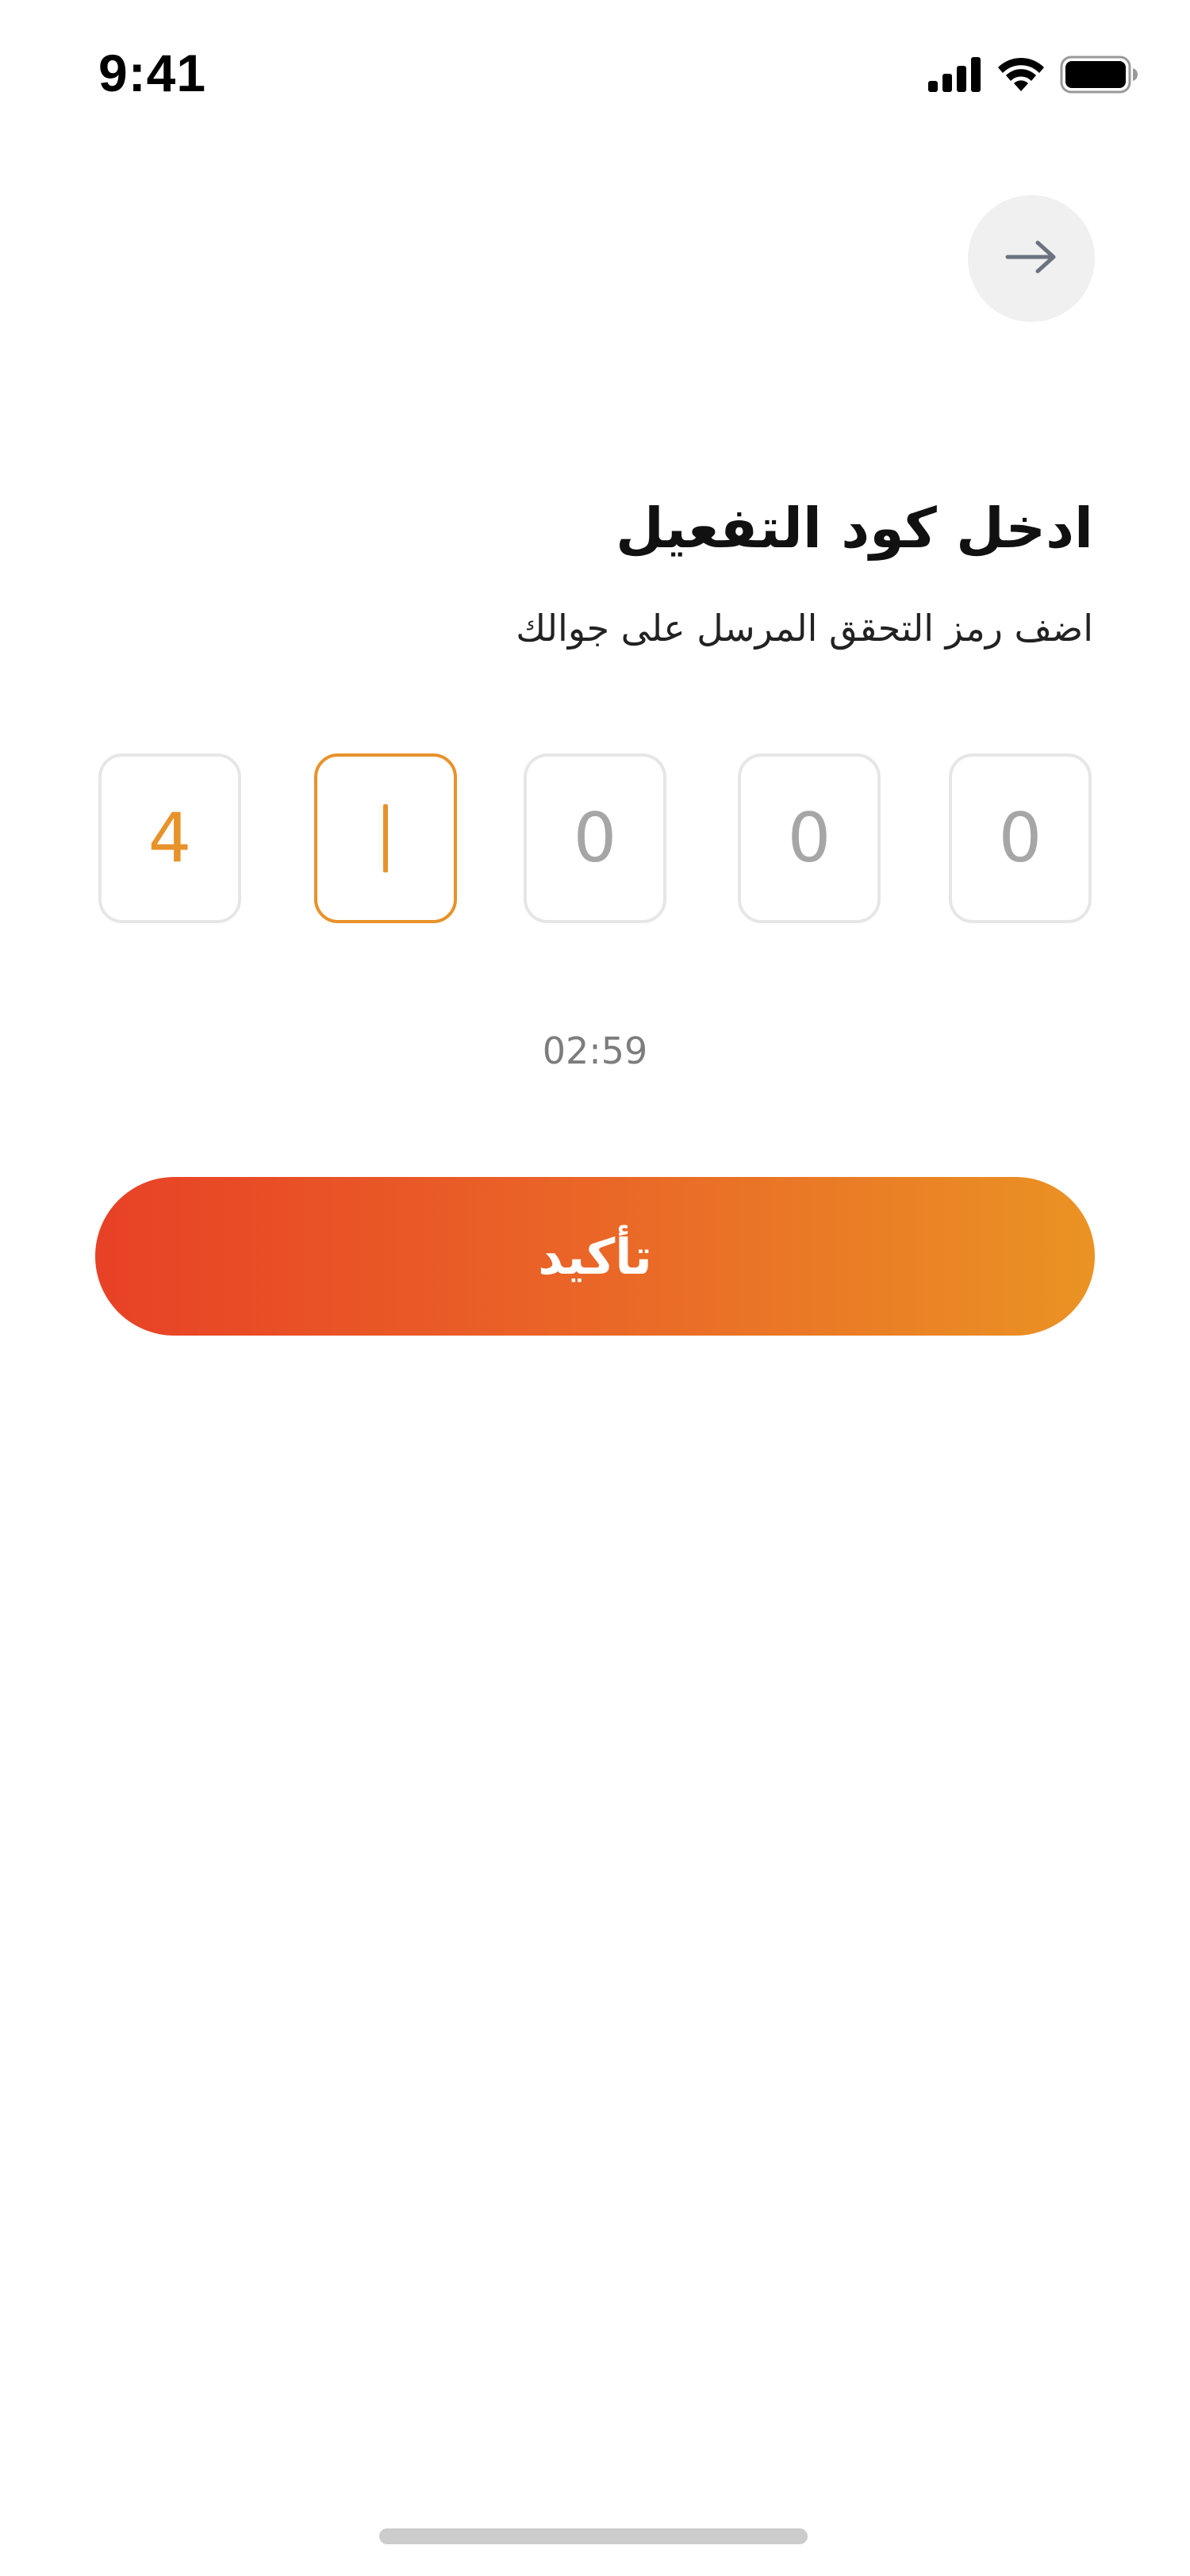 This screenshot has width=1190, height=2576. Describe the element at coordinates (1020, 838) in the screenshot. I see `otp-digit-5: 0` at that location.